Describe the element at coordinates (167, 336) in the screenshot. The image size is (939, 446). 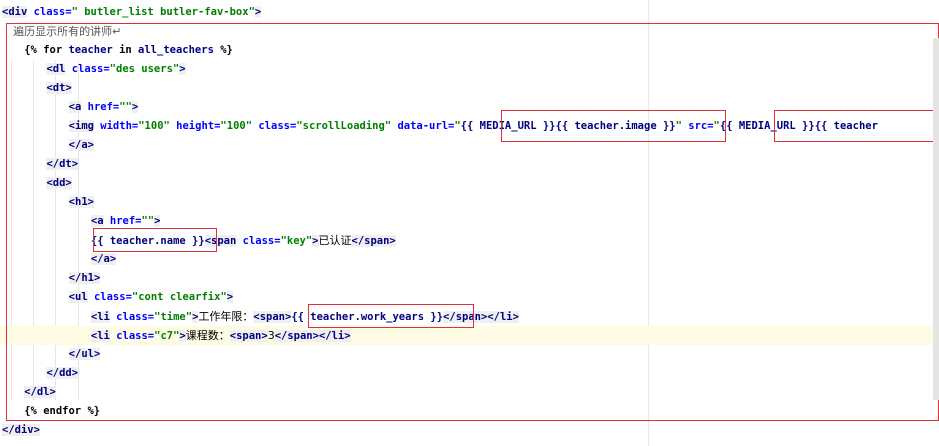
I see `code-token: "c7"` at that location.